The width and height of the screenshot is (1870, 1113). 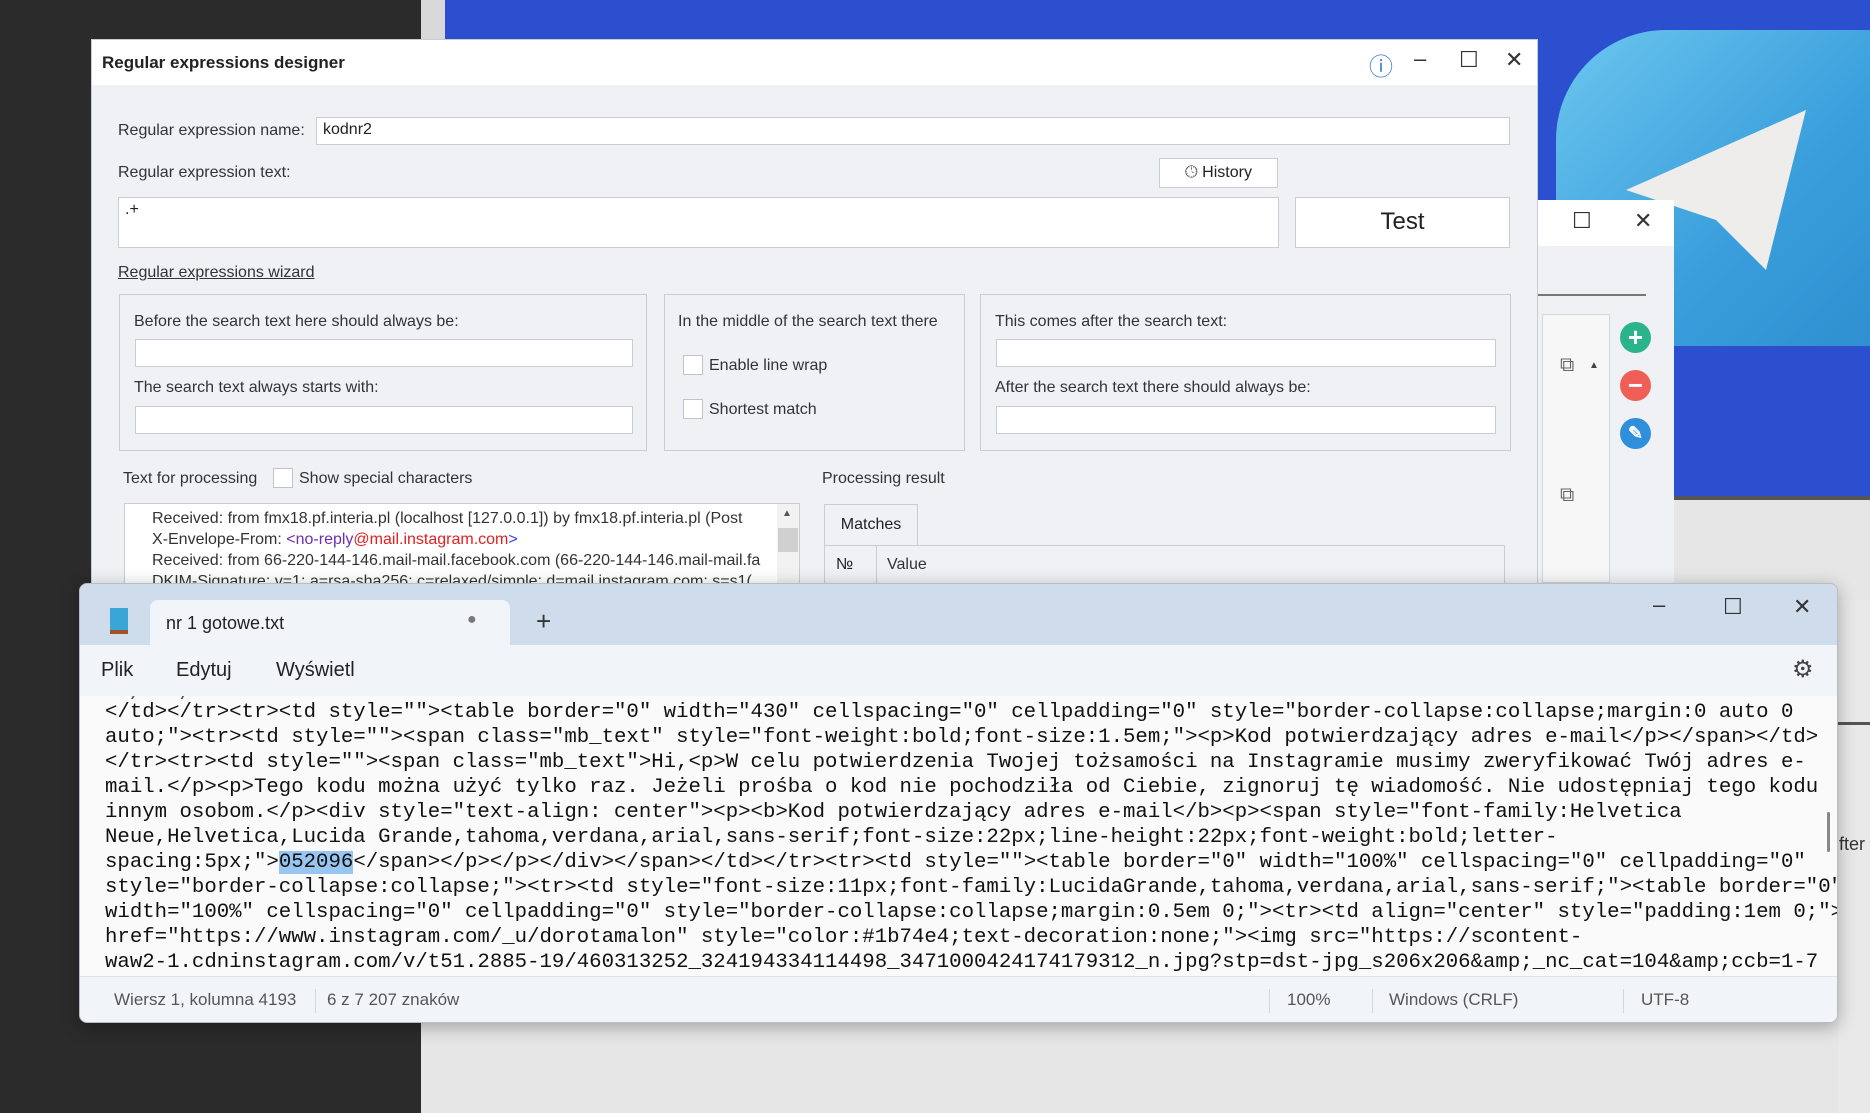 What do you see at coordinates (256, 387) in the screenshot?
I see `starts-with-label: The search text always starts with:` at bounding box center [256, 387].